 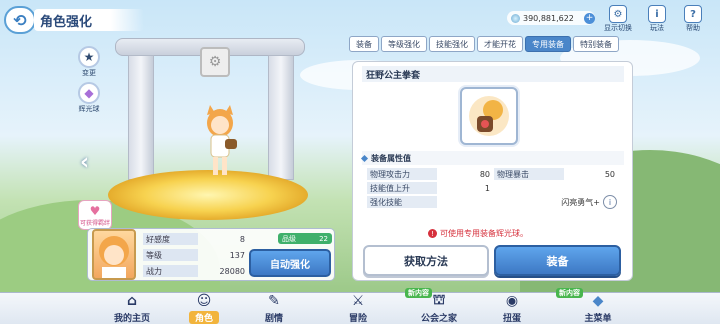 I want to click on nav-story: ✎ 剧情, so click(x=274, y=307).